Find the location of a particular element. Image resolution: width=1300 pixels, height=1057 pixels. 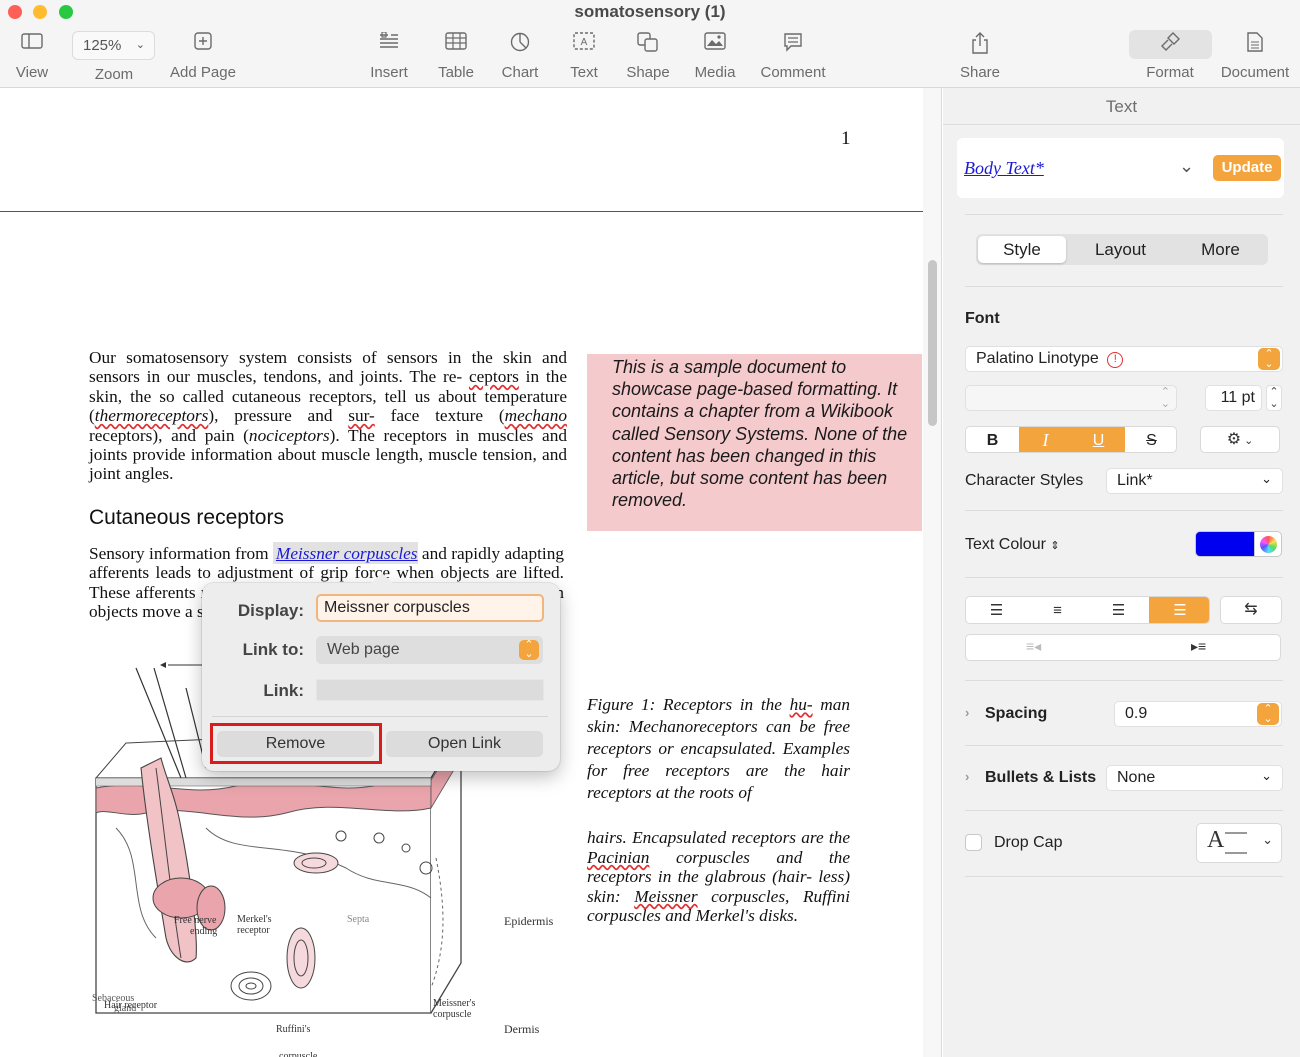

underline-button: U is located at coordinates (1098, 439).